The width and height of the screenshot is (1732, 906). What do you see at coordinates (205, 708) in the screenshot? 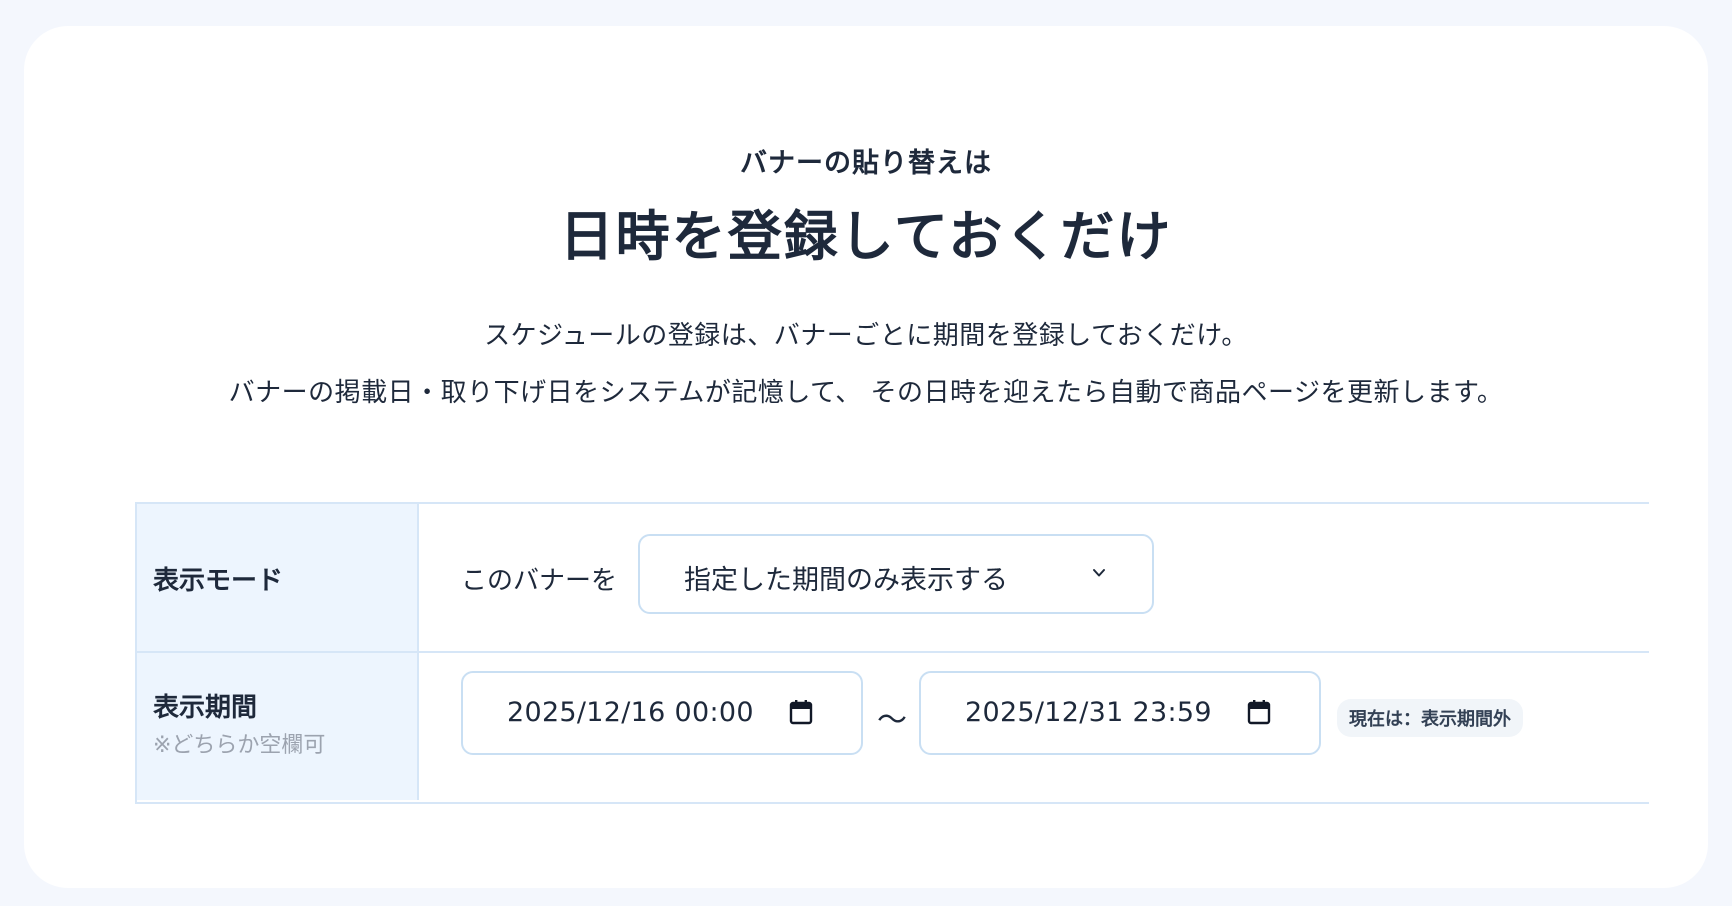
I see `display-period-label: 表示期間` at bounding box center [205, 708].